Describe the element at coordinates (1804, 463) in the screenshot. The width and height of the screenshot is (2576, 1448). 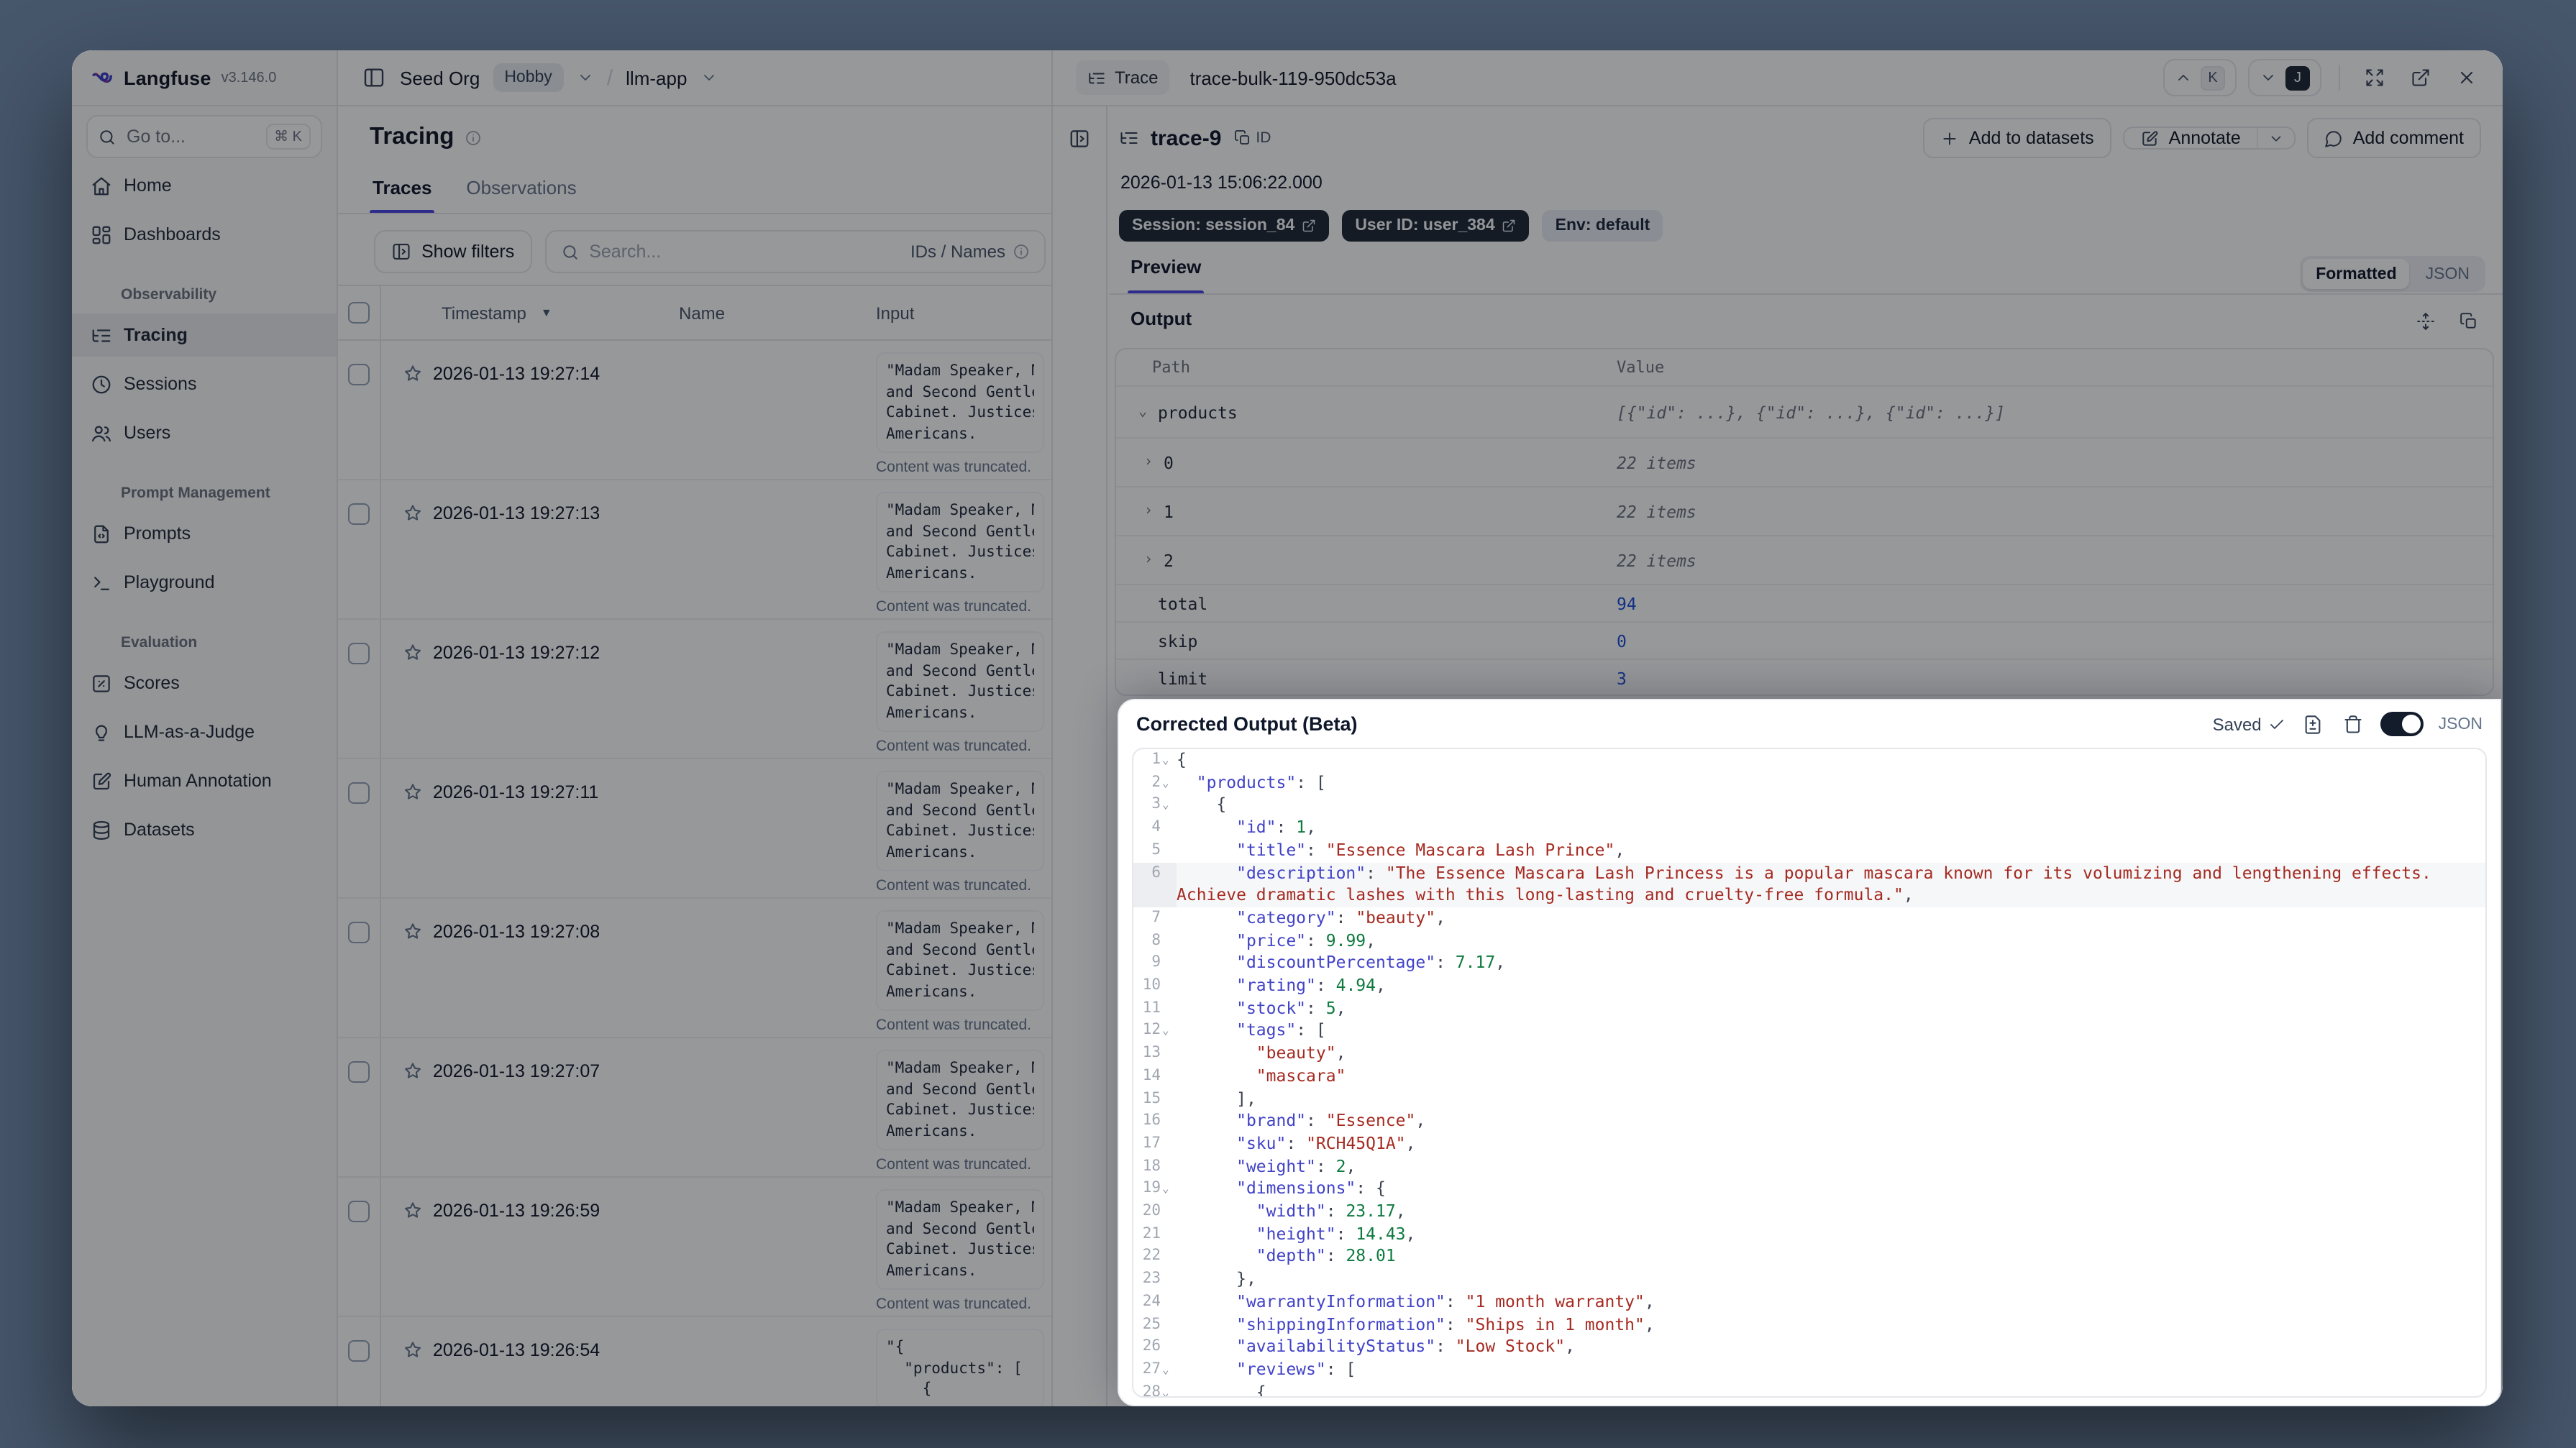
I see `output-row: › 0 22 items` at that location.